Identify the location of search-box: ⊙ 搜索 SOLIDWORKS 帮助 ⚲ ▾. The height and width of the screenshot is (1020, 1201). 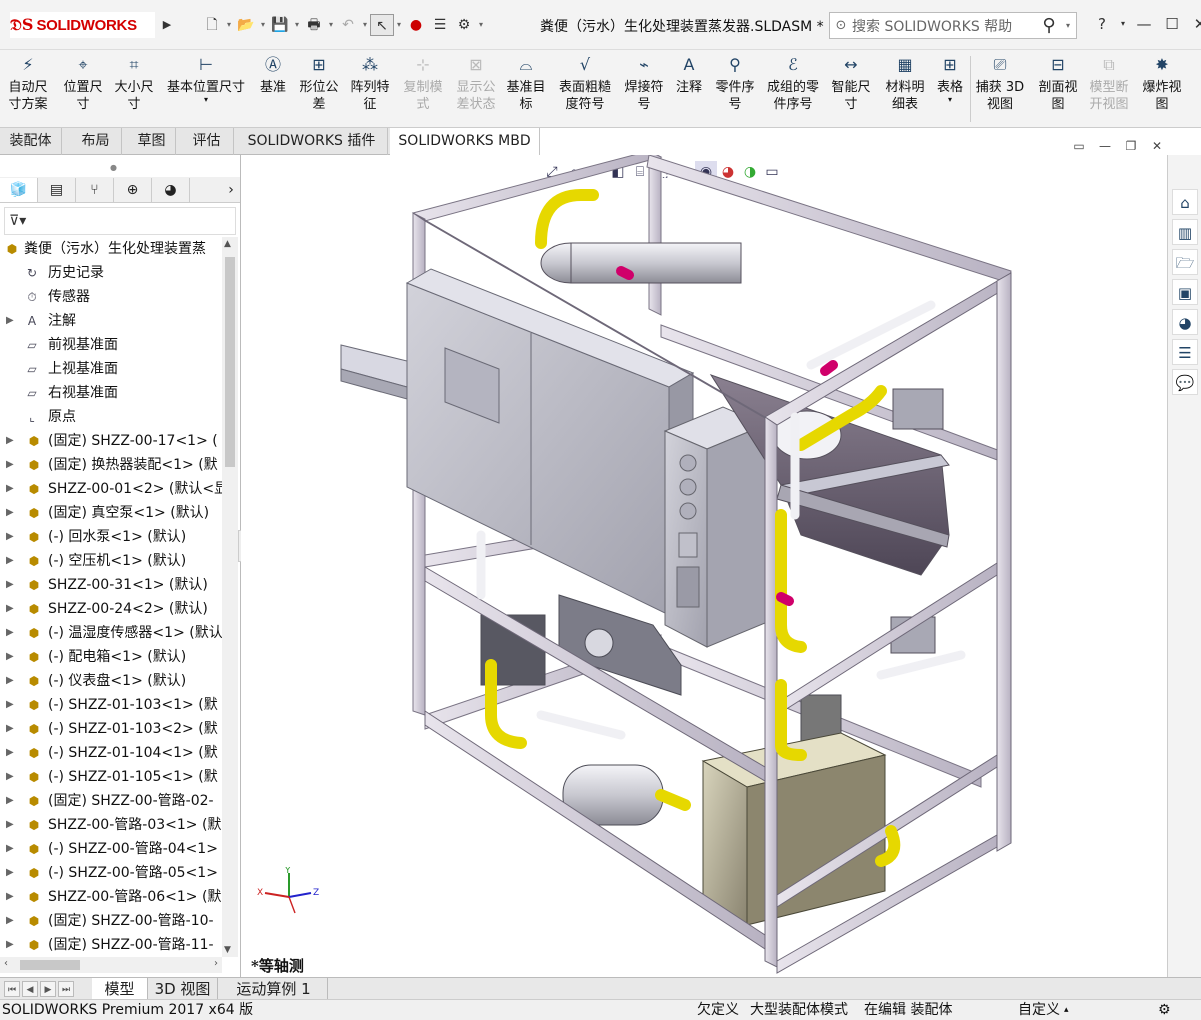
(953, 25).